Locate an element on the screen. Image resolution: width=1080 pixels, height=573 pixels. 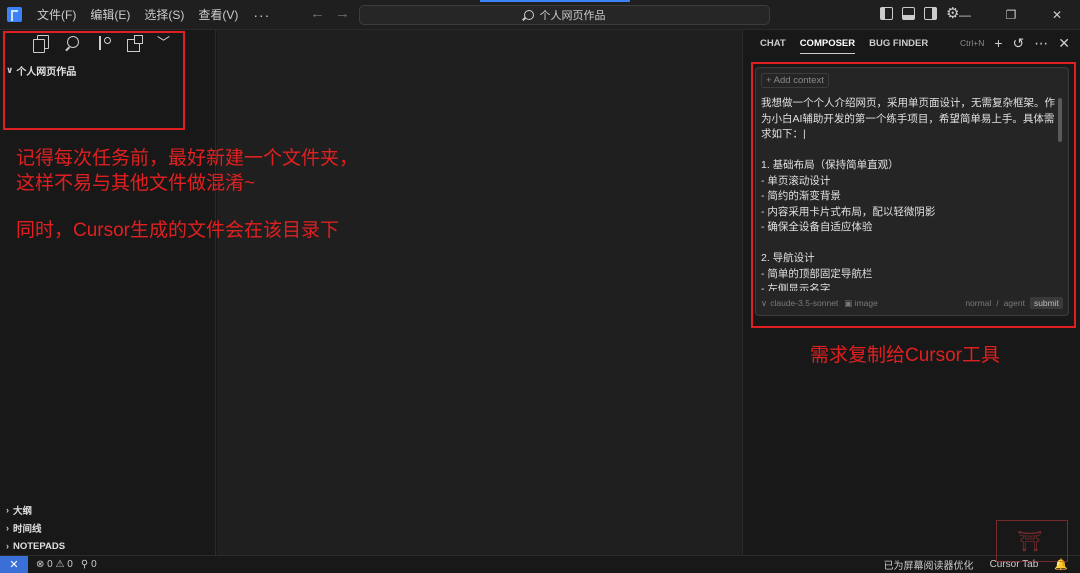
back-arrow-icon: ← is located at coordinates (317, 13).